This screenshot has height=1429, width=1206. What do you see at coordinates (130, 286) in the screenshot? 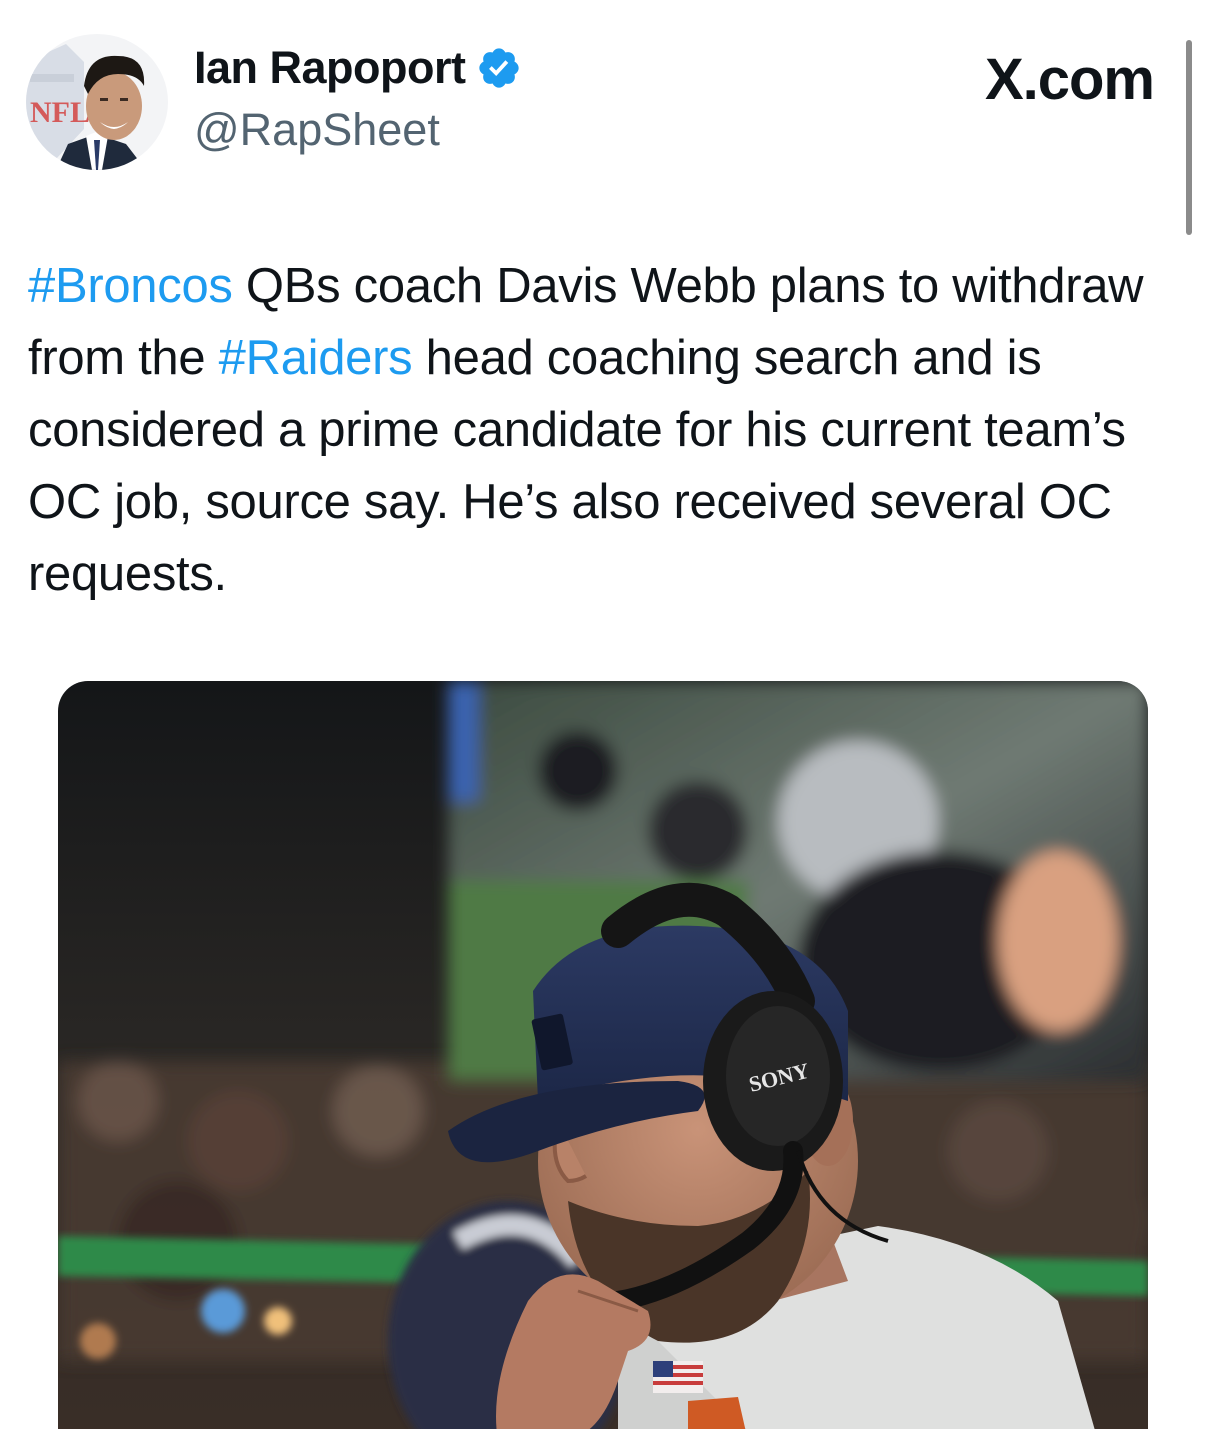
I see `hashtag-broncos: #Broncos` at bounding box center [130, 286].